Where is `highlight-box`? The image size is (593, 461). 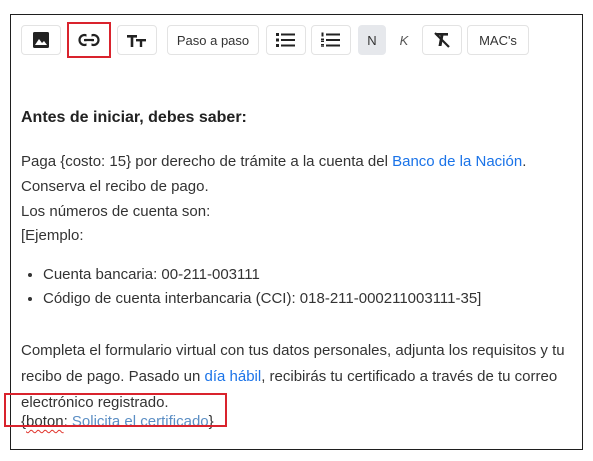
highlight-box is located at coordinates (115, 410).